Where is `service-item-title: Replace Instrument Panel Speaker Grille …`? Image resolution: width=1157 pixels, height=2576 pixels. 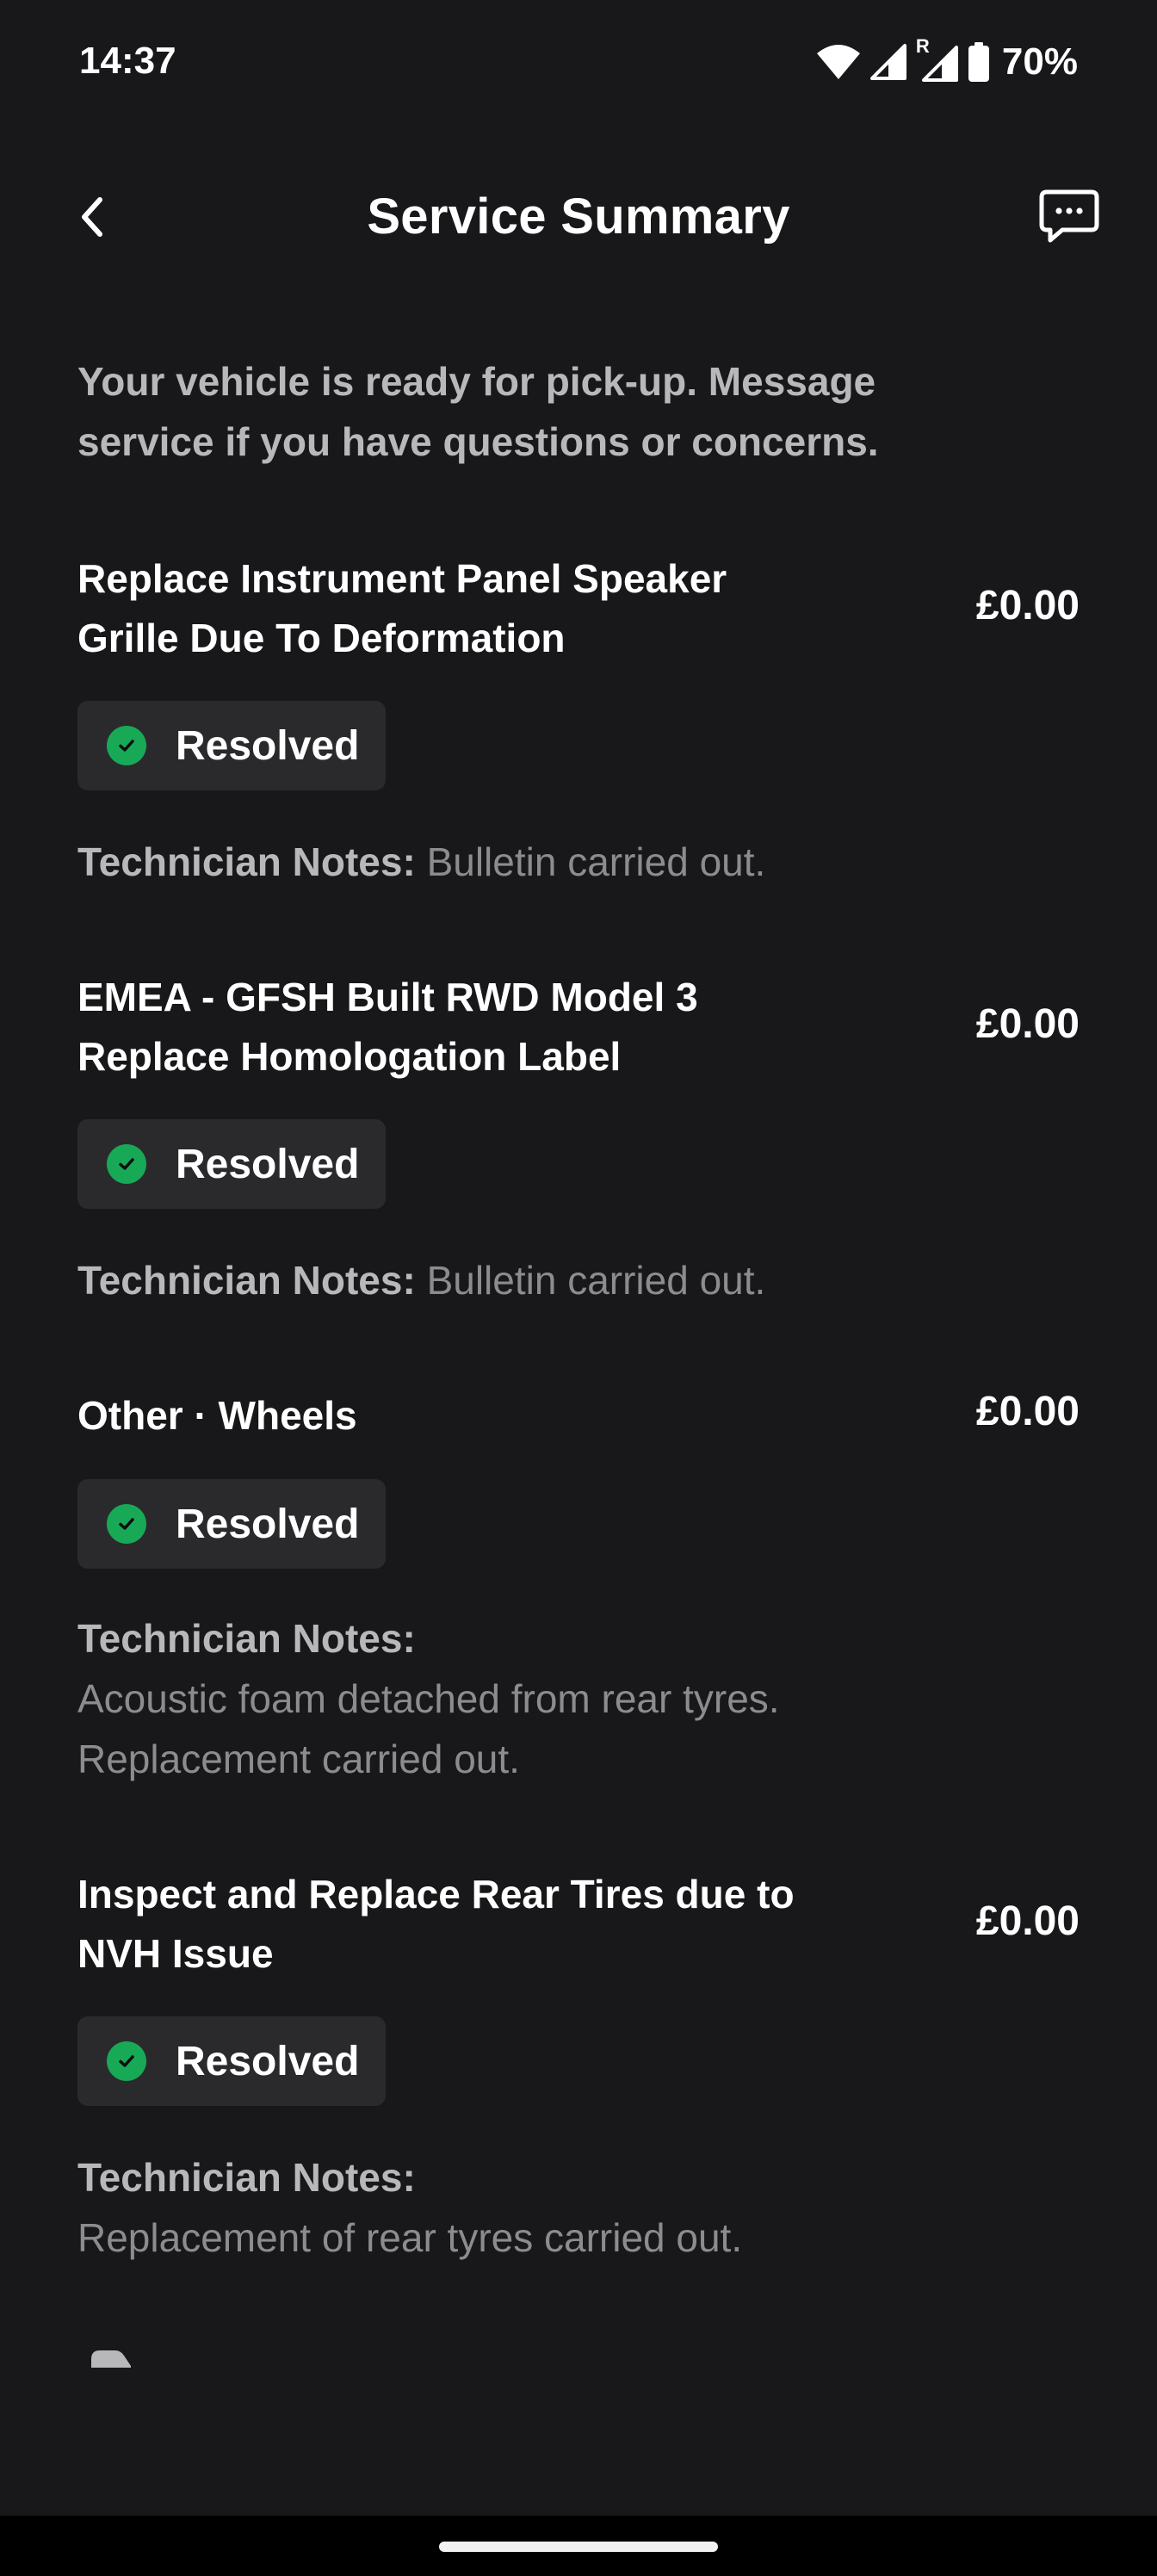
service-item-title: Replace Instrument Panel Speaker Grille … is located at coordinates (465, 608).